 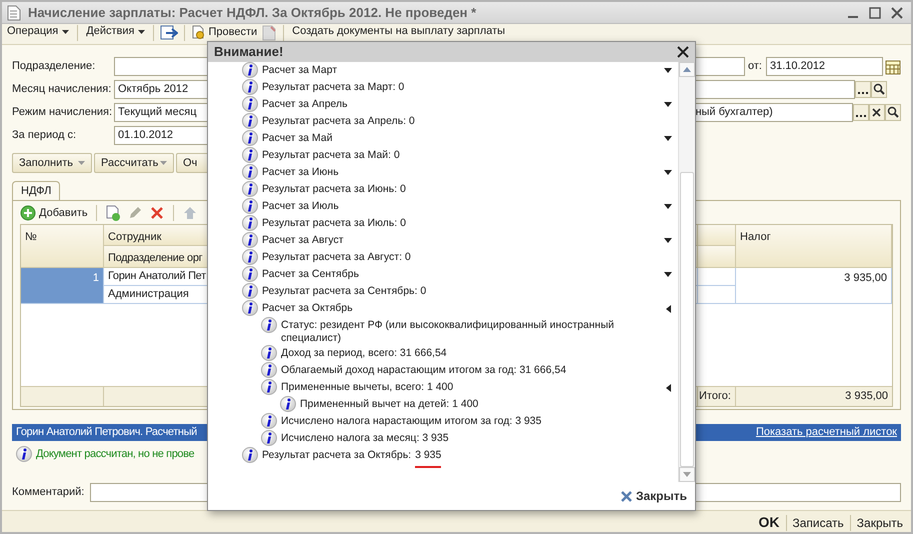 I want to click on footer-label: Итого:, so click(x=717, y=396).